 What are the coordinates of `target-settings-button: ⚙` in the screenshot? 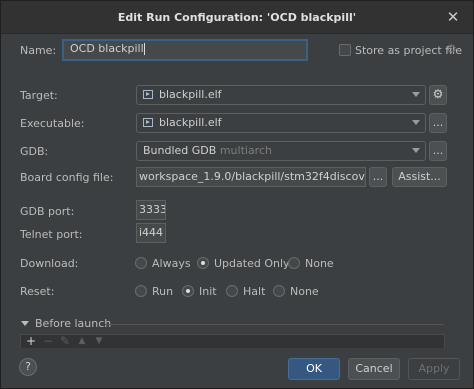 It's located at (438, 95).